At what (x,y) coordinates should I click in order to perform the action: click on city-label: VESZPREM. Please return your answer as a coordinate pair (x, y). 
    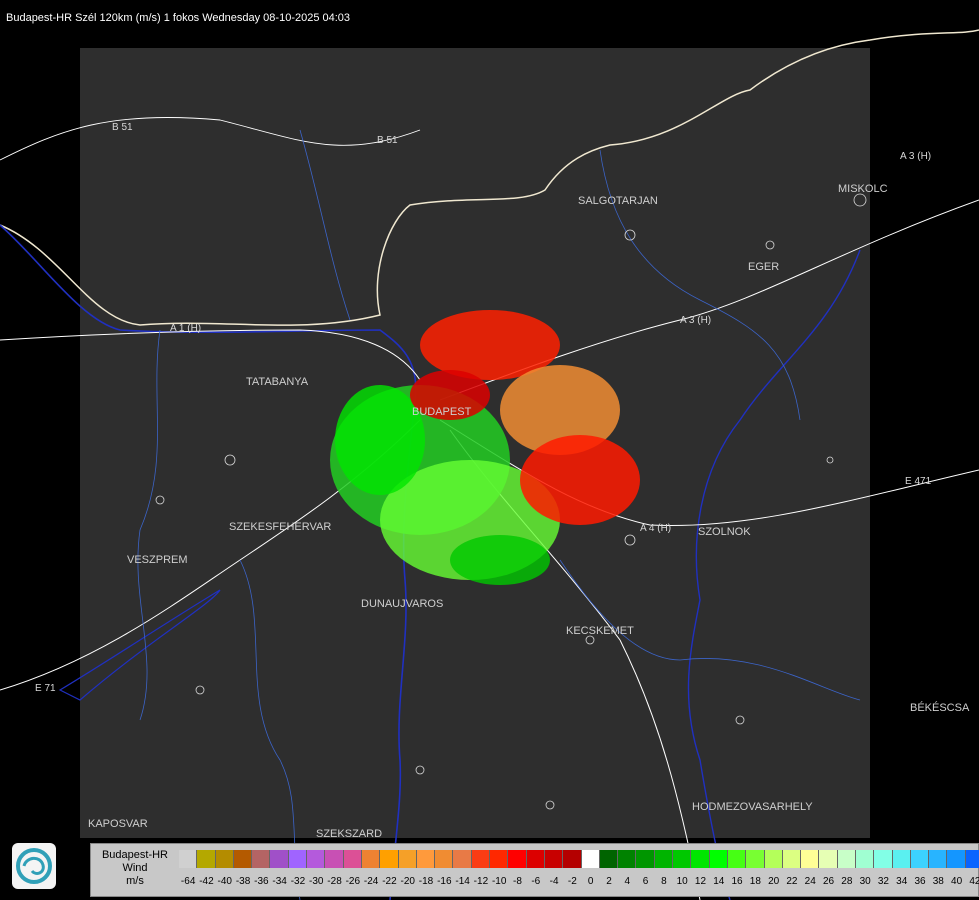
    Looking at the image, I should click on (157, 560).